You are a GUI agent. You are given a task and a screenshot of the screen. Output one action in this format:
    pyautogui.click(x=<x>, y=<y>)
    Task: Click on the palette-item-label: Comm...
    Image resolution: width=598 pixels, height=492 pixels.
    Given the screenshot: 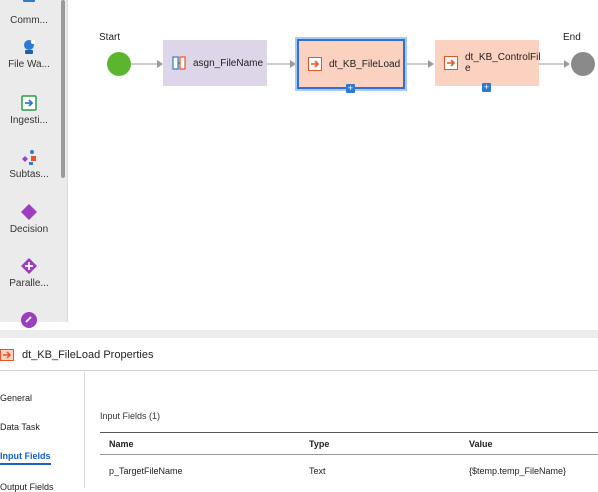 What is the action you would take?
    pyautogui.click(x=29, y=20)
    